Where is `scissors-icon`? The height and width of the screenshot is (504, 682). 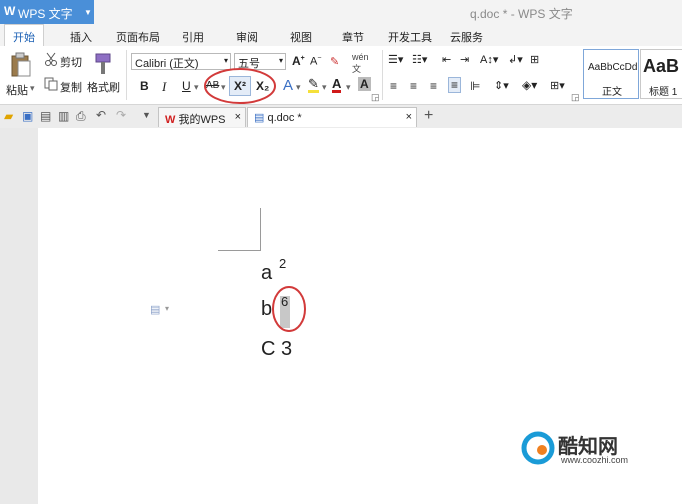 scissors-icon is located at coordinates (51, 59).